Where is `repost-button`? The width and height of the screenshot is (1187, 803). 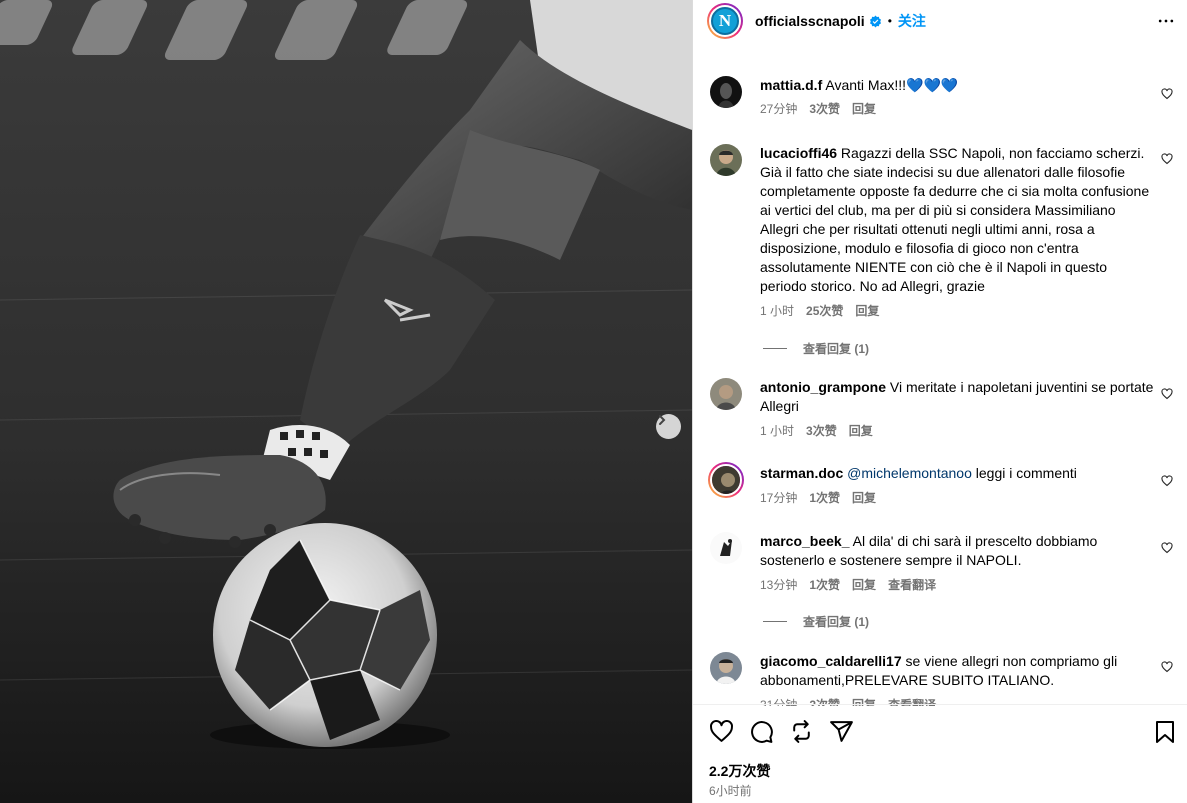 repost-button is located at coordinates (801, 733).